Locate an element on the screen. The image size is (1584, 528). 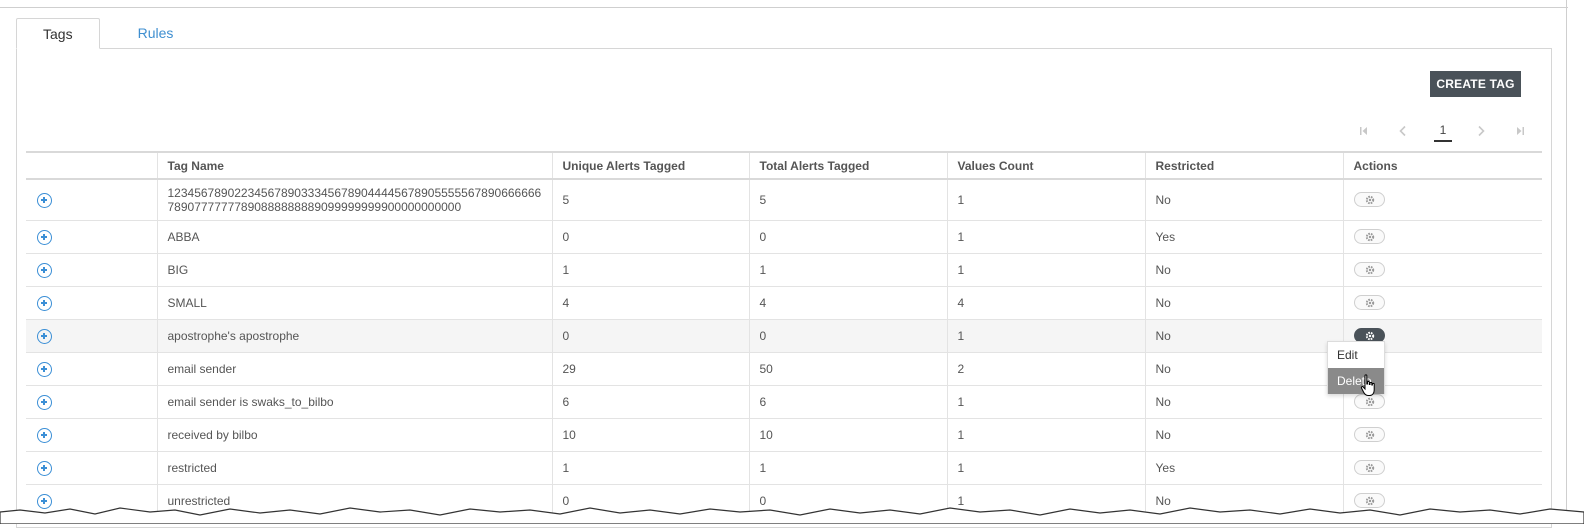
table-row: email sender 29 50 2 No is located at coordinates (784, 369).